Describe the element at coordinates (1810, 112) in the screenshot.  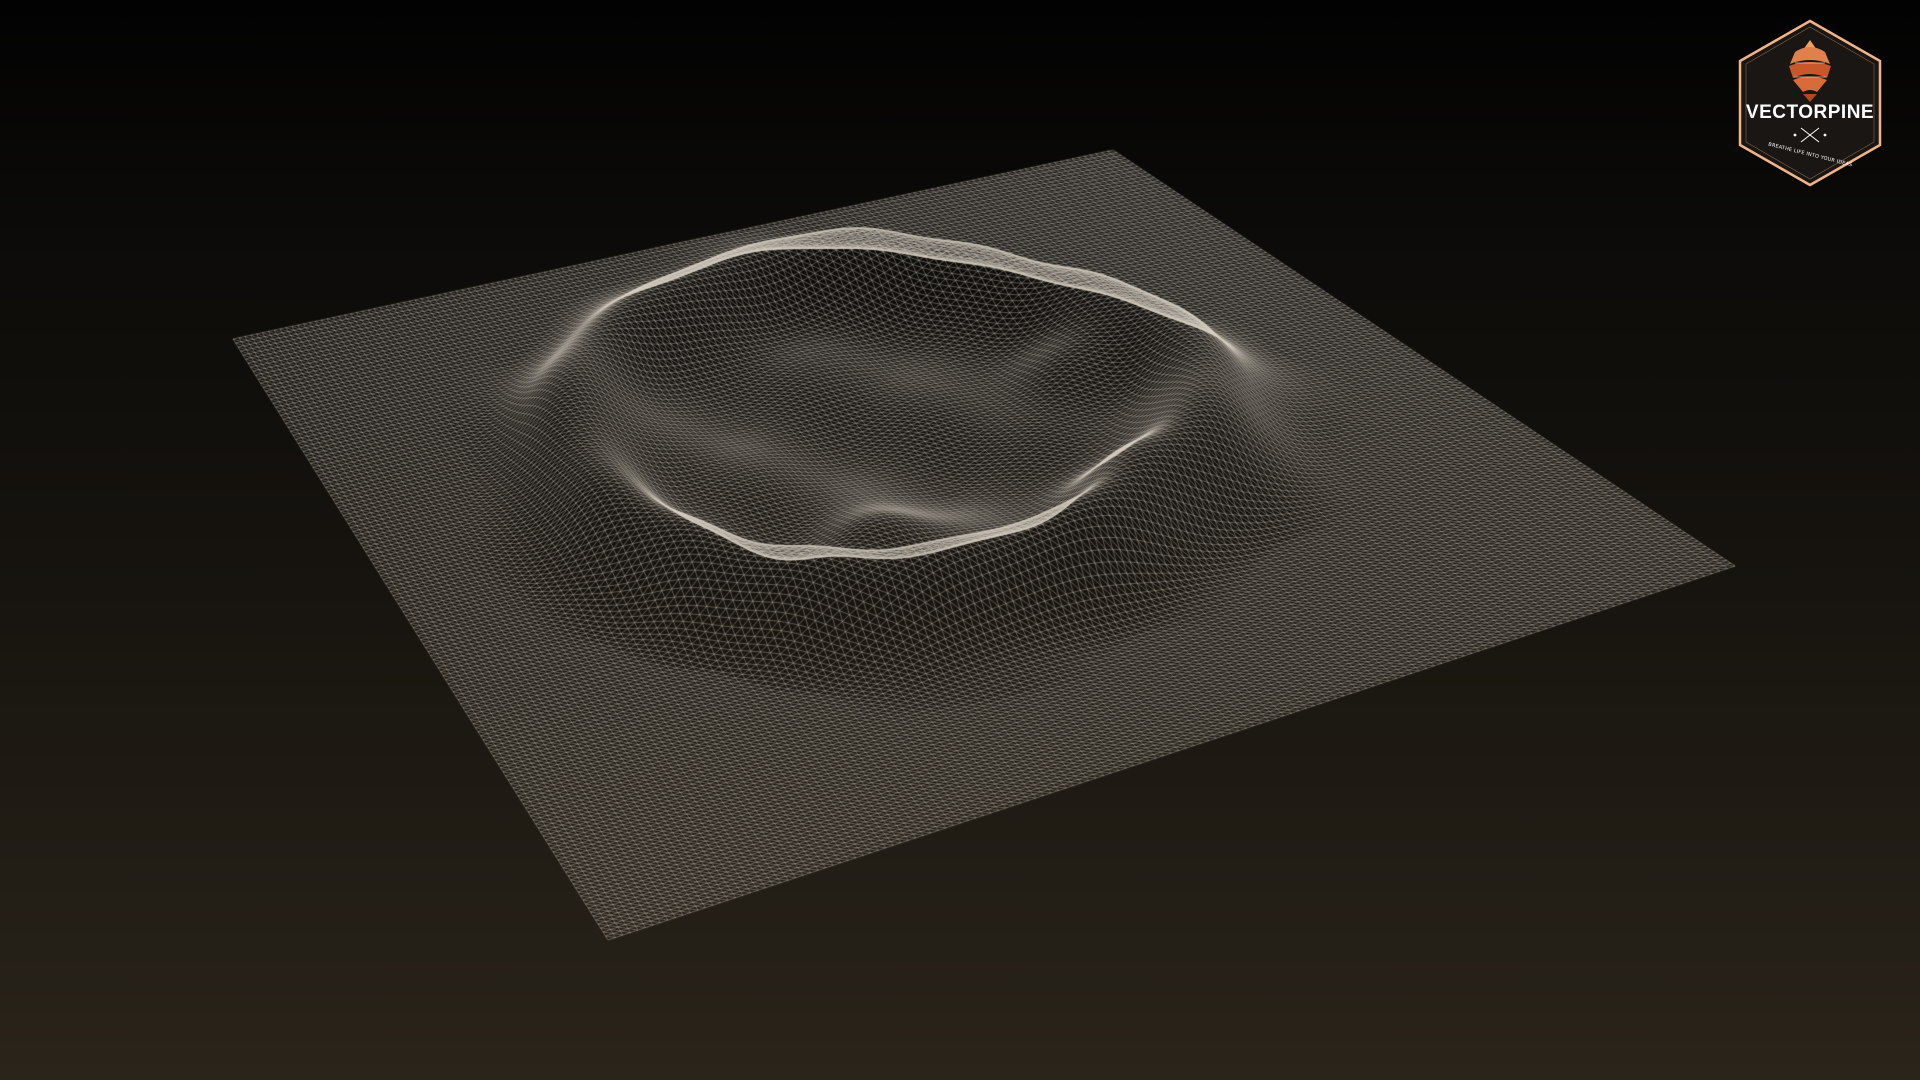
I see `logo-brand-text: VECTORPINE` at that location.